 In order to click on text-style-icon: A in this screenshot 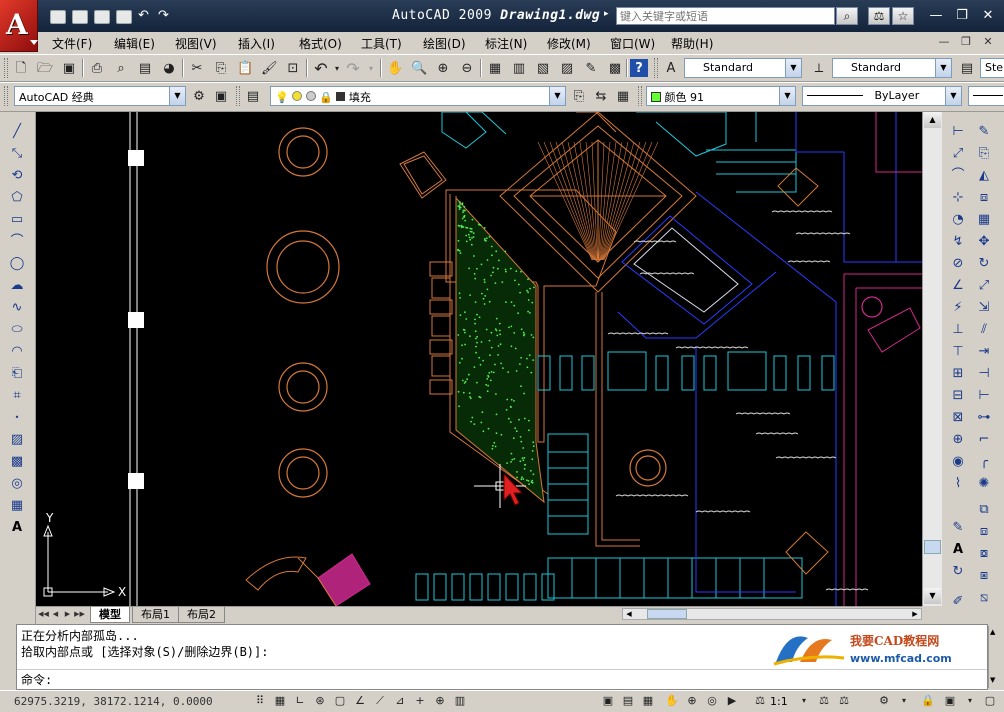, I will do `click(671, 68)`.